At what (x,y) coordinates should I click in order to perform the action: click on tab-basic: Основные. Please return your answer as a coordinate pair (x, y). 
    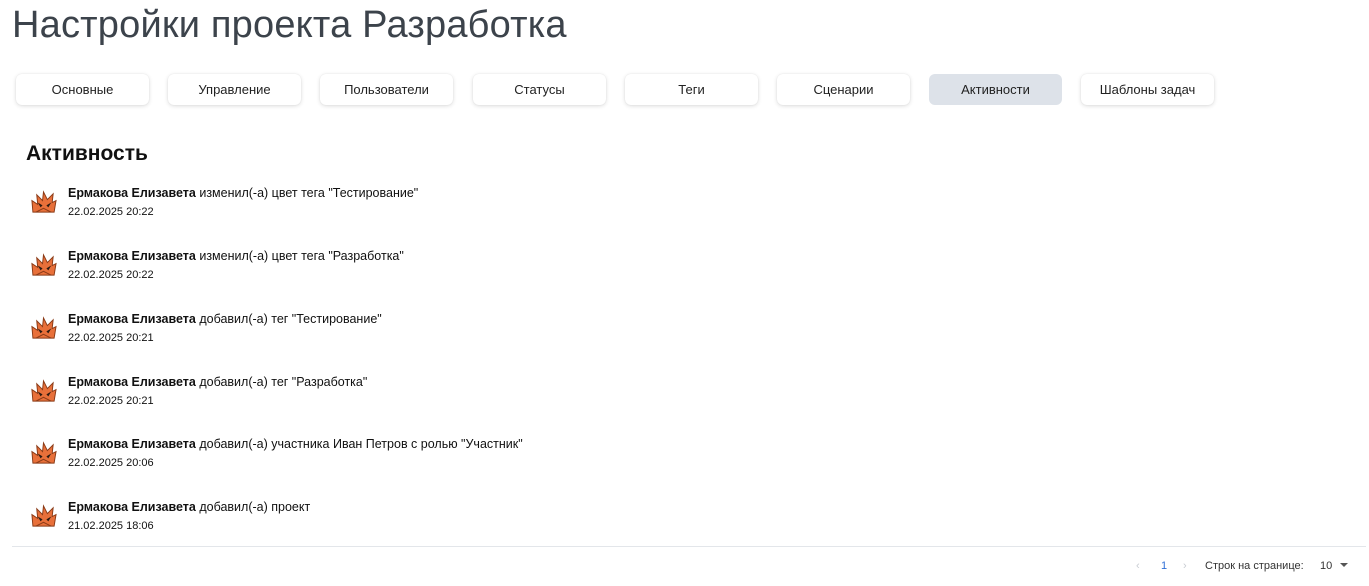
    Looking at the image, I should click on (82, 89).